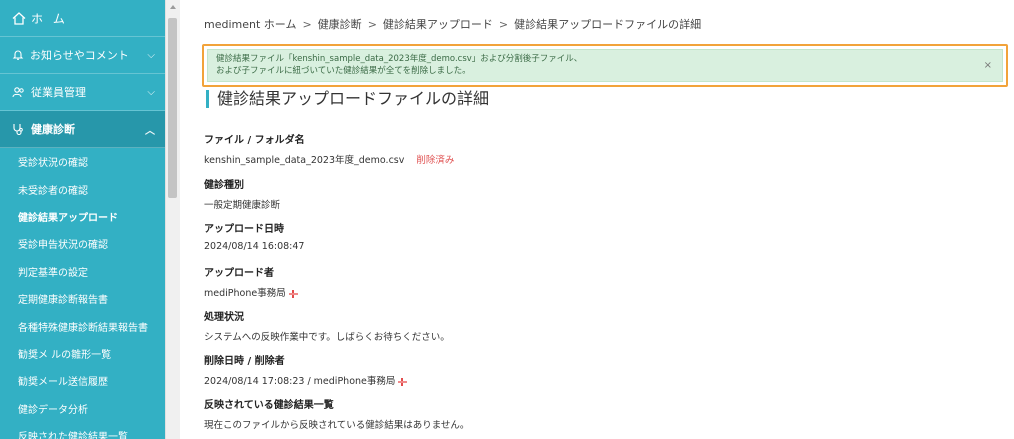 This screenshot has height=439, width=1014. What do you see at coordinates (250, 24) in the screenshot?
I see `breadcrumb-home: mediment ホーム` at bounding box center [250, 24].